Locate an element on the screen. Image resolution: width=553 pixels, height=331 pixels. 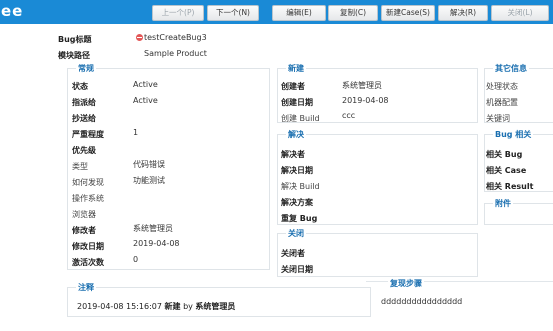
field-label: 处理状态 is located at coordinates (502, 86).